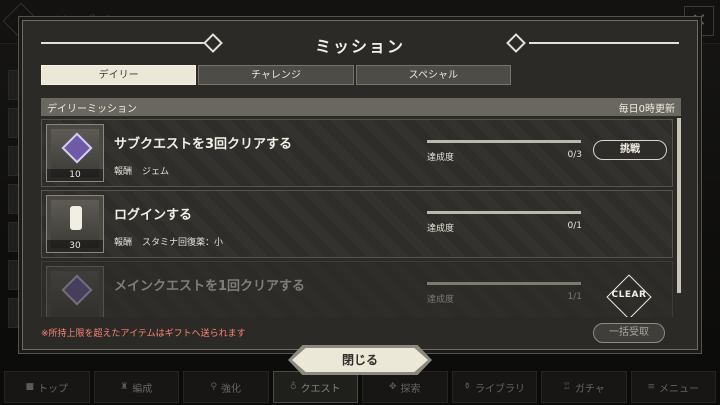  Describe the element at coordinates (629, 333) in the screenshot. I see `bulk-receive-button: 一括受取` at that location.